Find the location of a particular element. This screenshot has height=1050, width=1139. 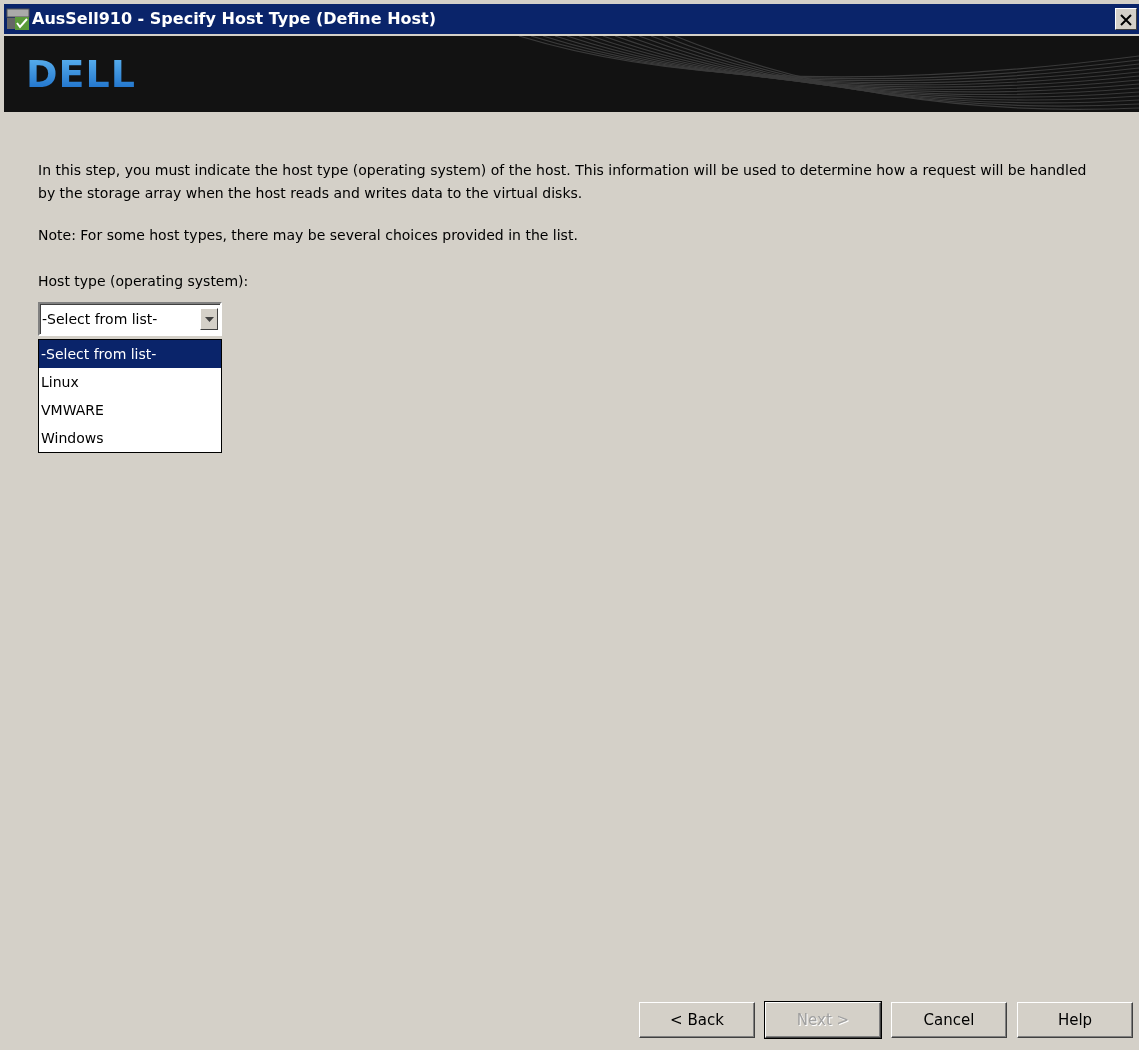

field-label: Host type (operating system): is located at coordinates (144, 281).